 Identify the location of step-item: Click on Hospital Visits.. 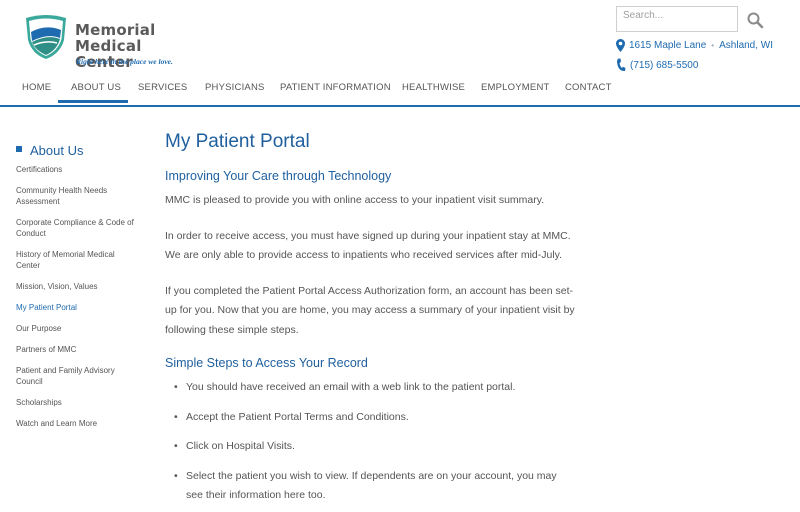
(370, 447).